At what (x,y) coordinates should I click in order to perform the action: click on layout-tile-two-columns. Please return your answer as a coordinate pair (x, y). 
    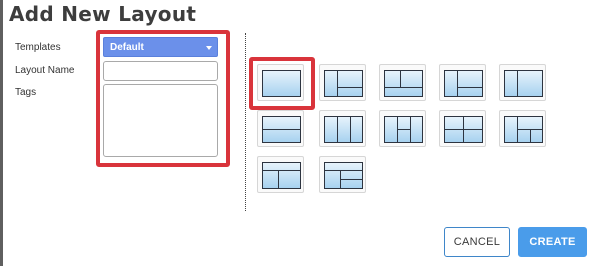
    Looking at the image, I should click on (522, 82).